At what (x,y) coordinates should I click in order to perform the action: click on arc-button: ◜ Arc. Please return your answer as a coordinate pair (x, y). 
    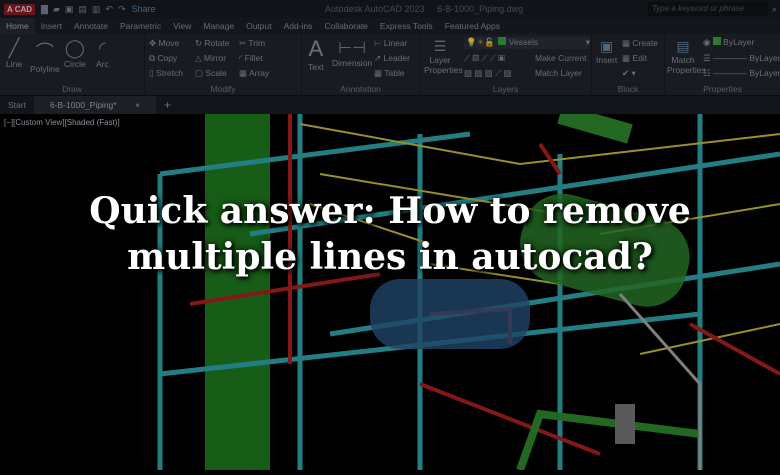
    Looking at the image, I should click on (102, 53).